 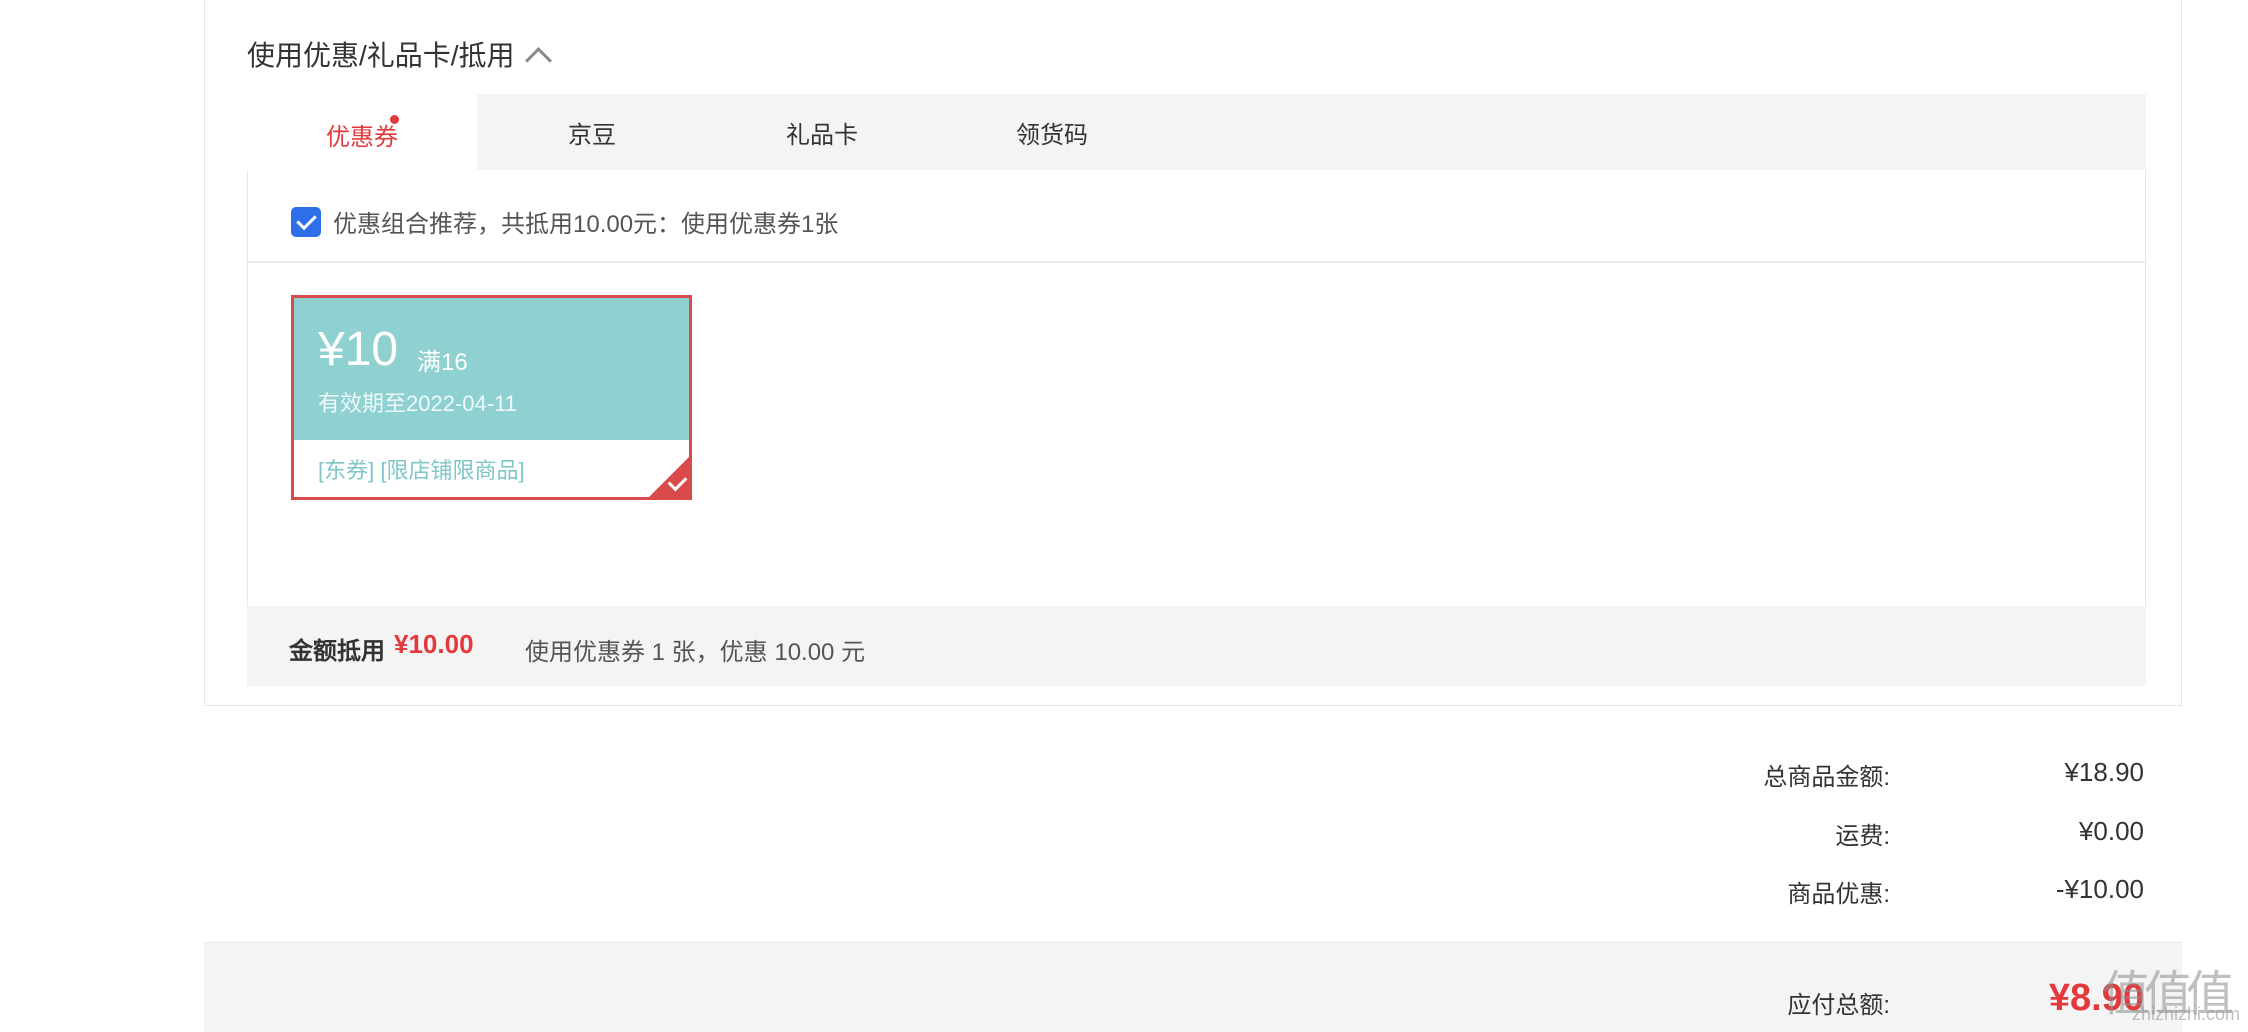 I want to click on section-title: 使用优惠/礼品卡/抵用, so click(x=381, y=55).